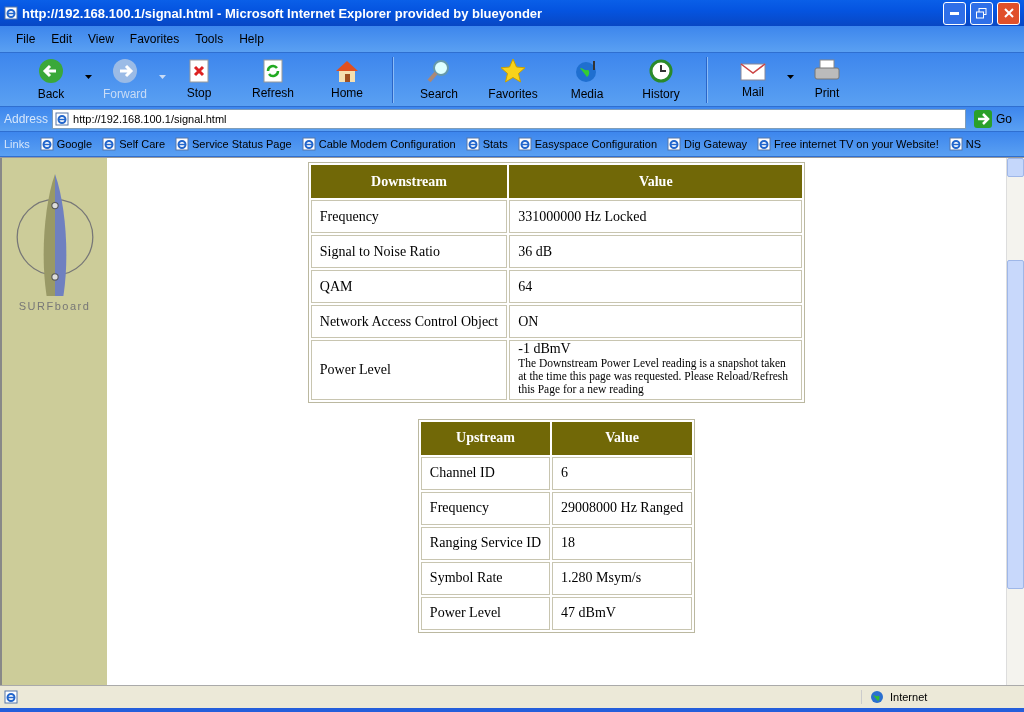  What do you see at coordinates (62, 39) in the screenshot?
I see `menu-item: Edit` at bounding box center [62, 39].